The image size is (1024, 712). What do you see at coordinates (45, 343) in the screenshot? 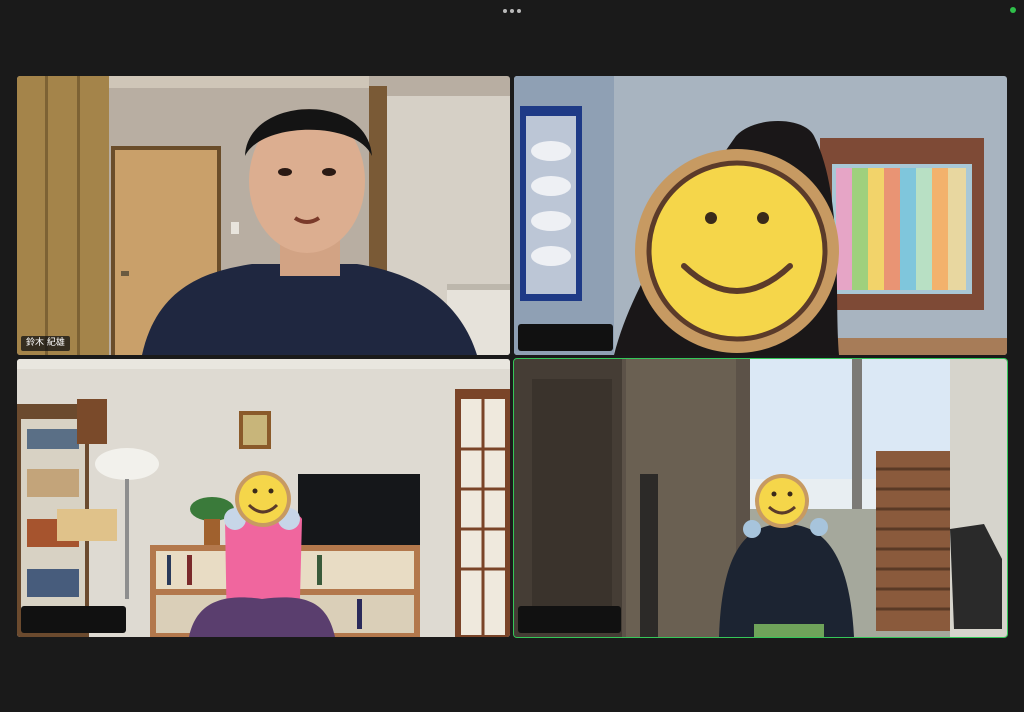
I see `participant-name-label: 鈴木 紀雄` at bounding box center [45, 343].